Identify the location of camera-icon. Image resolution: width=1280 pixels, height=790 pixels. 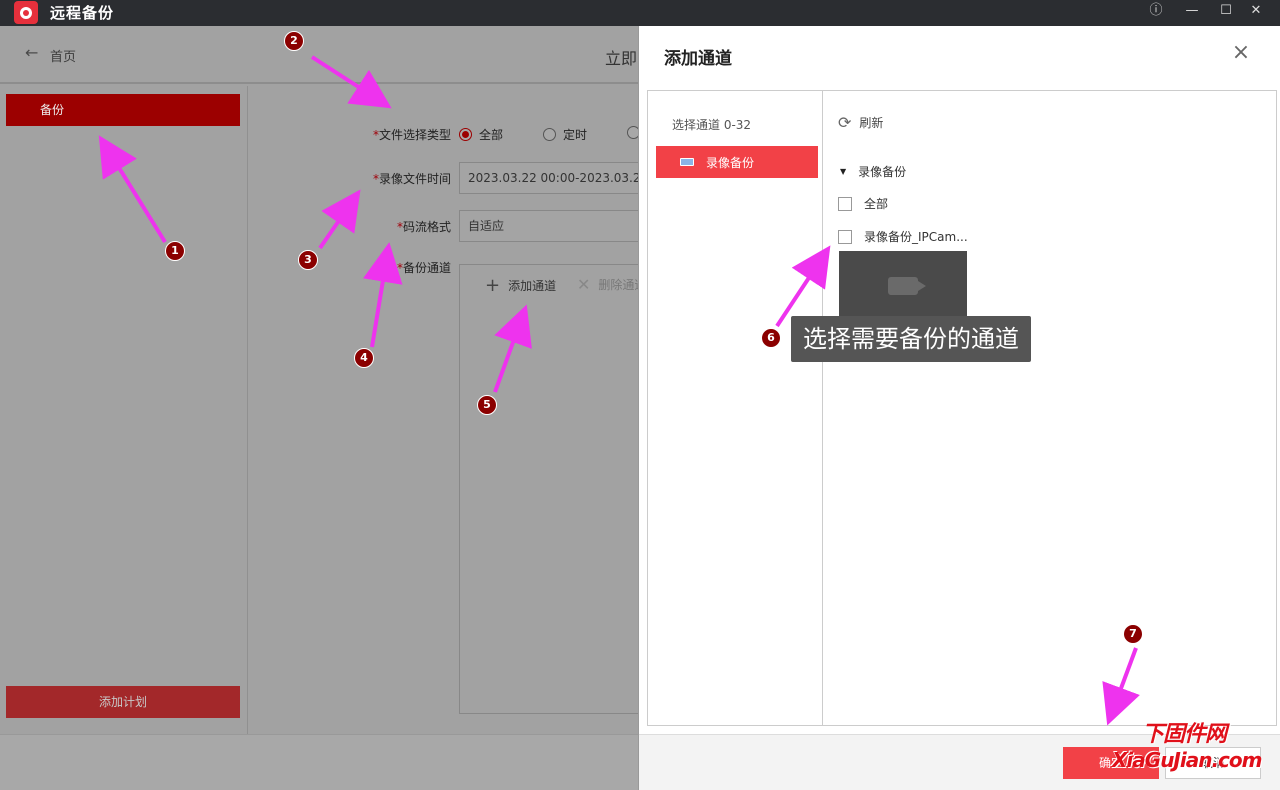
(907, 286).